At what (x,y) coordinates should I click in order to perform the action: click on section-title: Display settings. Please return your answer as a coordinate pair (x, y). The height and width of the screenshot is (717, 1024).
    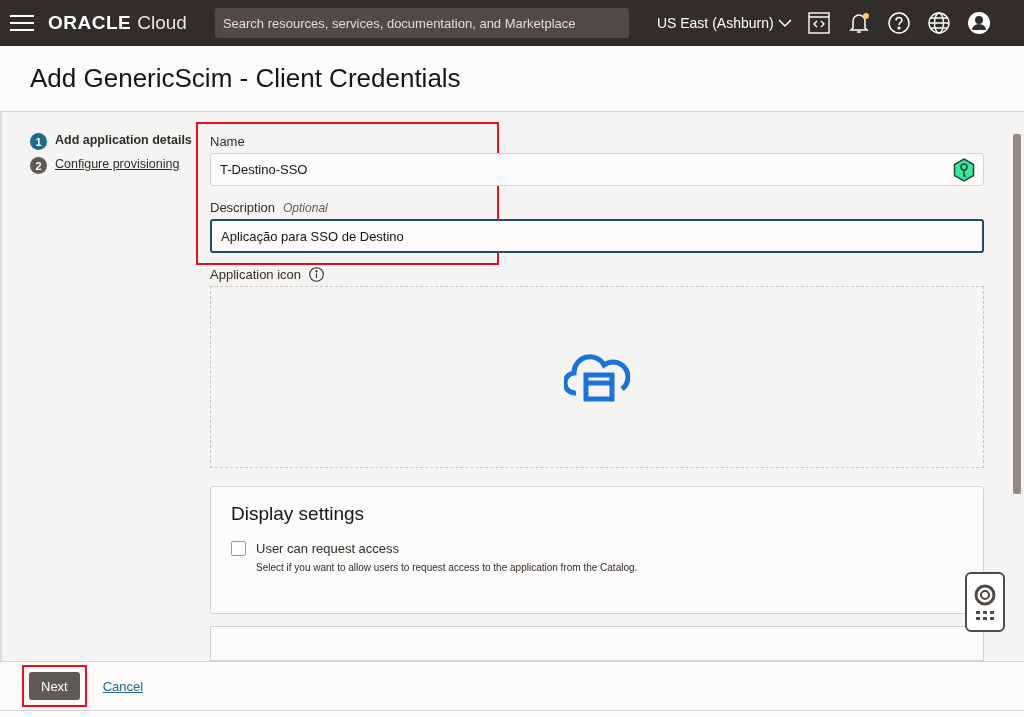
    Looking at the image, I should click on (298, 513).